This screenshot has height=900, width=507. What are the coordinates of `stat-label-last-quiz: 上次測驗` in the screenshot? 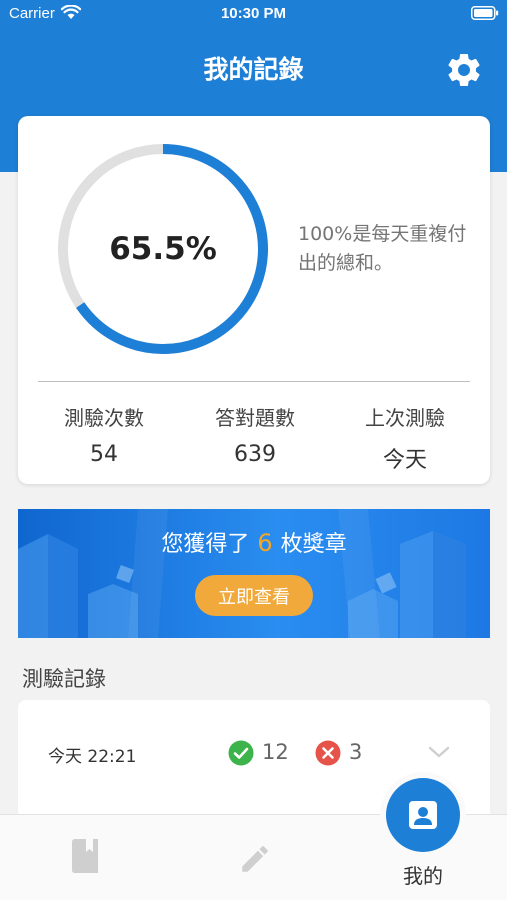 It's located at (405, 418).